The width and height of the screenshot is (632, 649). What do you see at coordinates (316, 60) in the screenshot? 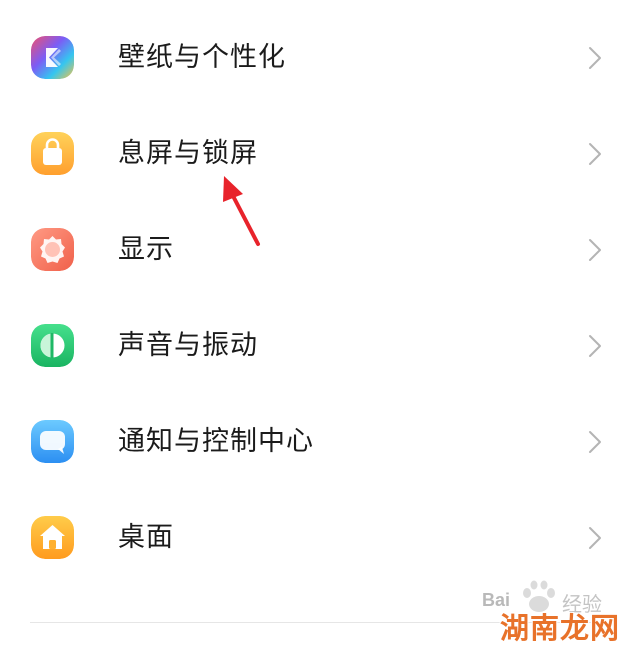
I see `settings-item-wallpaper-personalization: 壁纸与个性化` at bounding box center [316, 60].